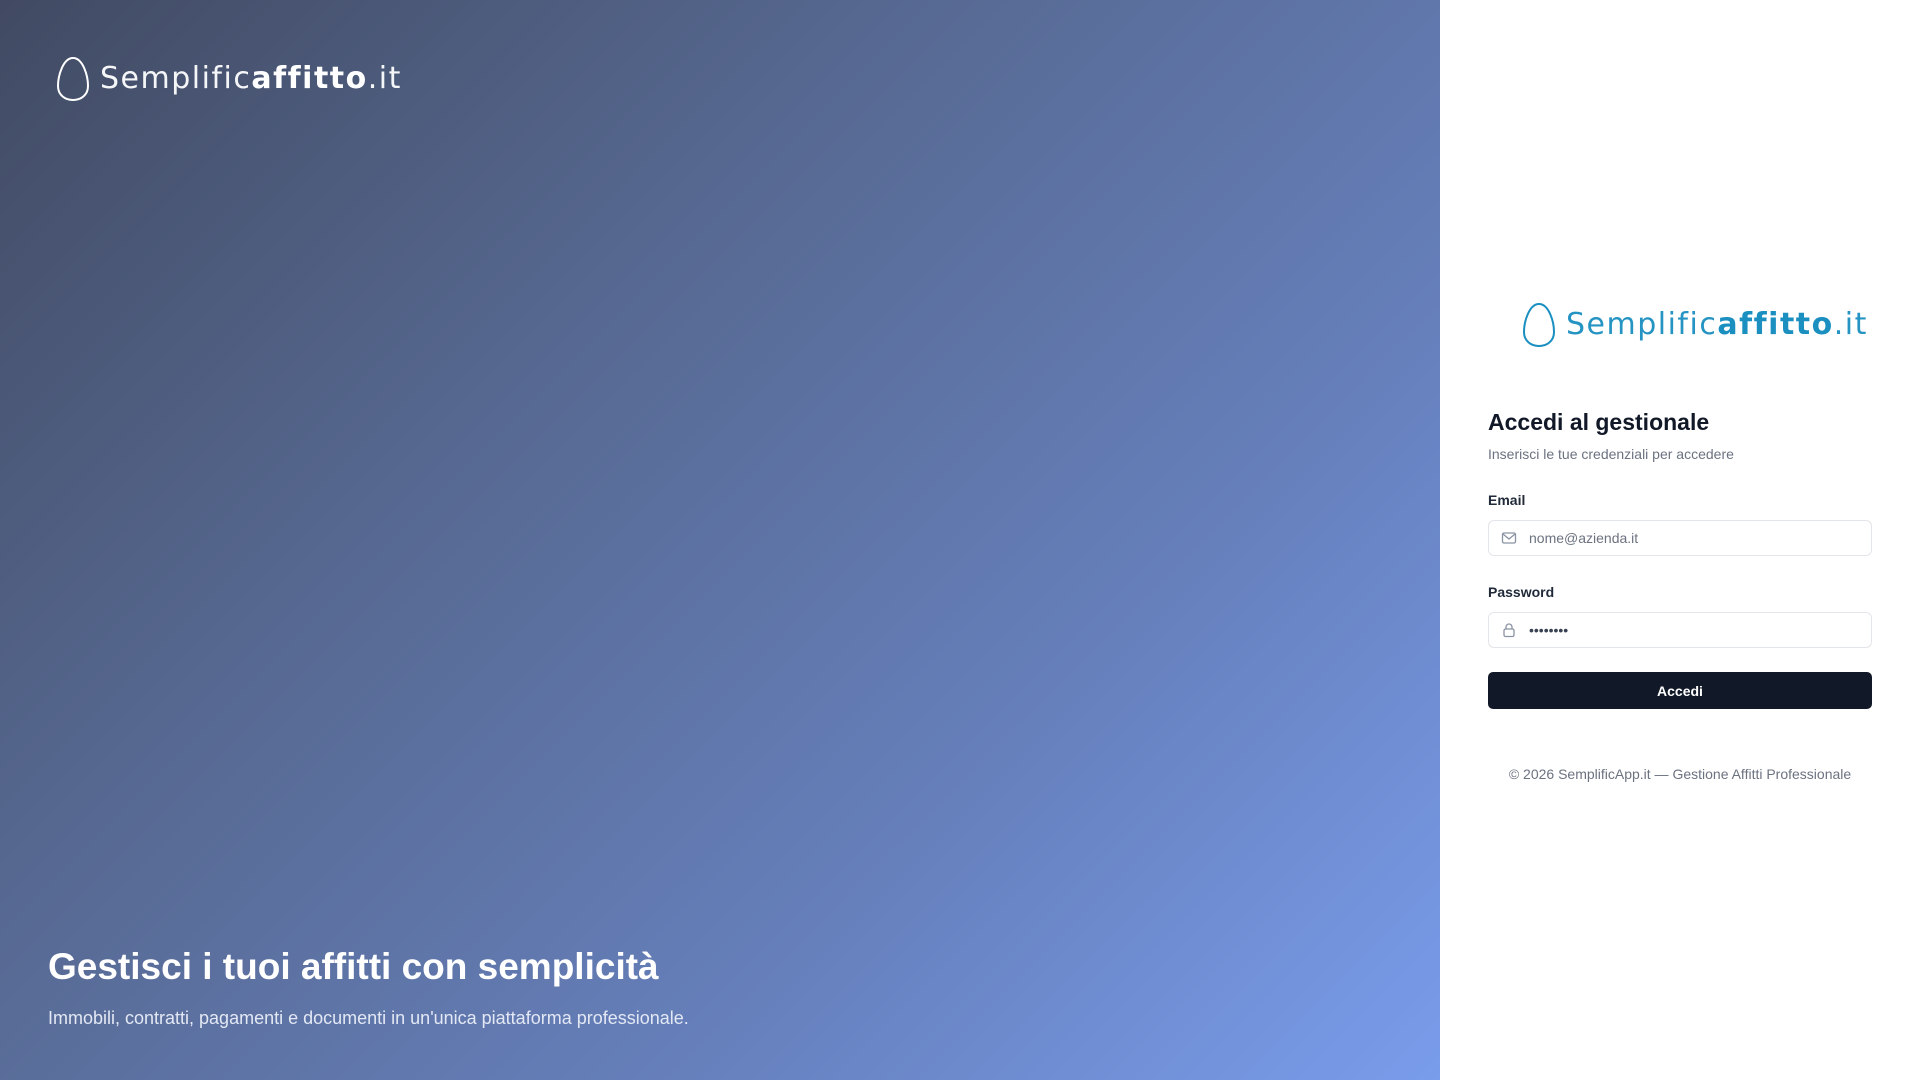 This screenshot has height=1080, width=1920. I want to click on mail-icon, so click(1509, 538).